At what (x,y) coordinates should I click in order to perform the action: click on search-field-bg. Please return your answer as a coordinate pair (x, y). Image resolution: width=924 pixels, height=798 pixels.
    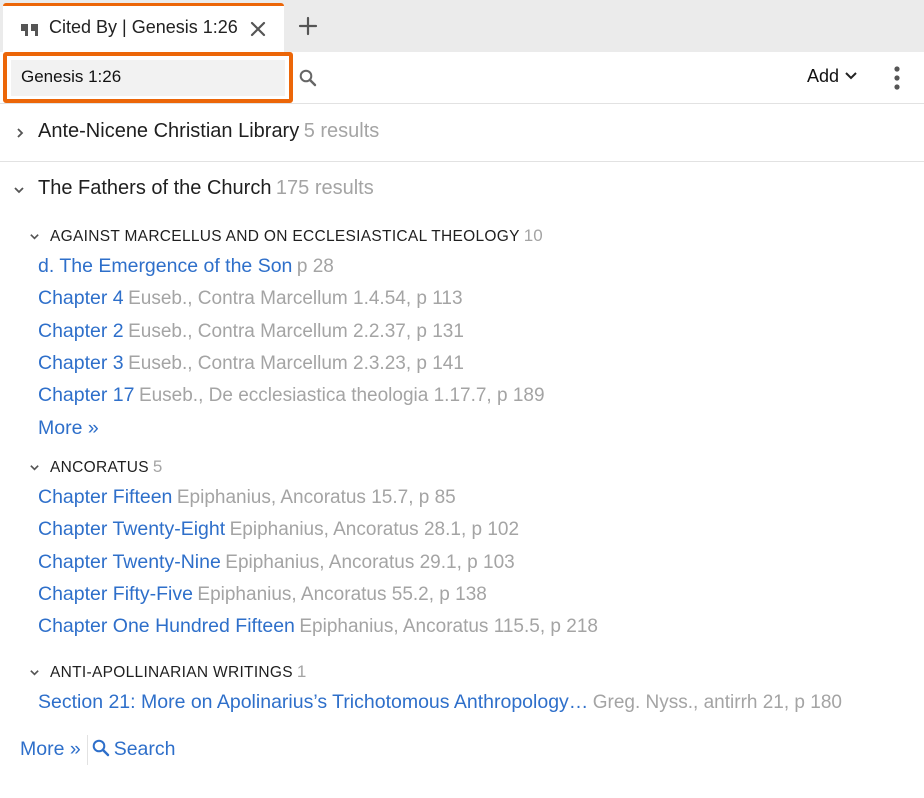
    Looking at the image, I should click on (148, 78).